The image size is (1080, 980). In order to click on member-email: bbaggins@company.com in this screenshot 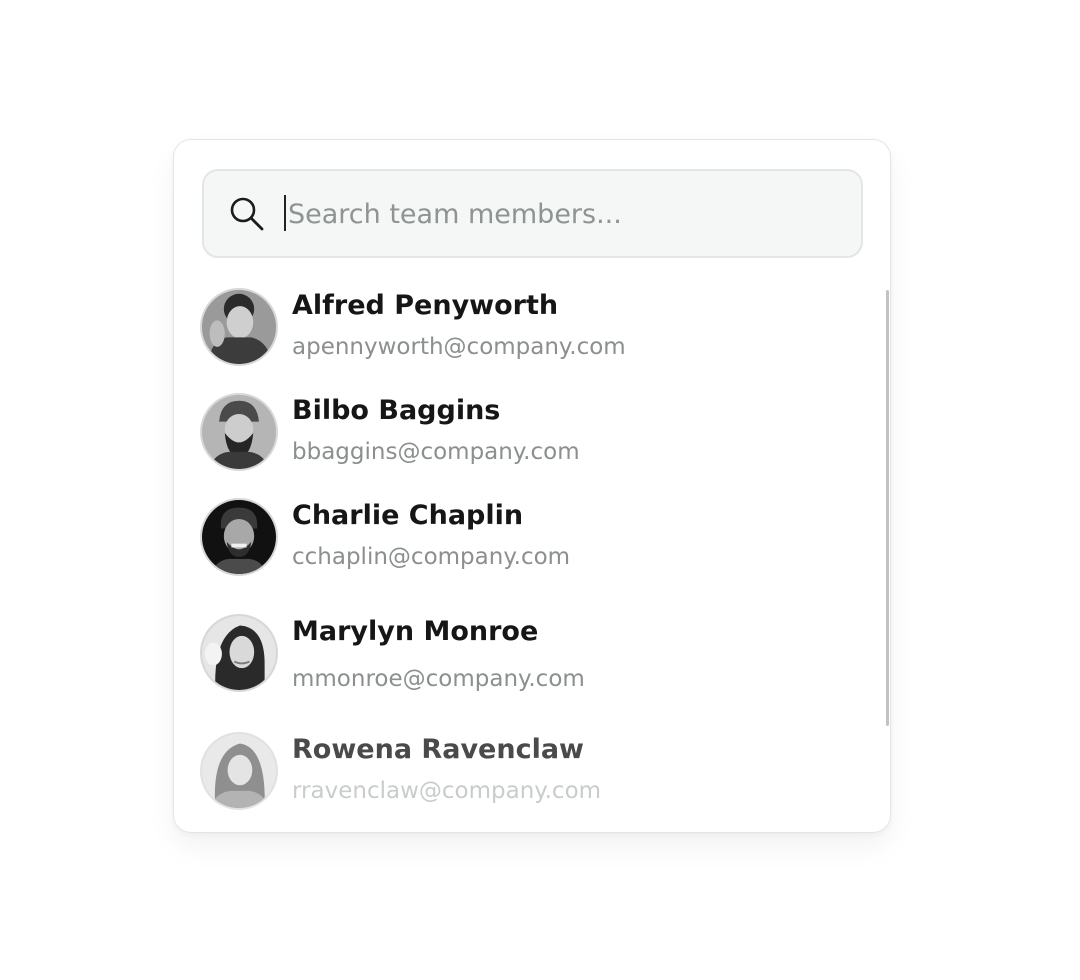, I will do `click(436, 452)`.